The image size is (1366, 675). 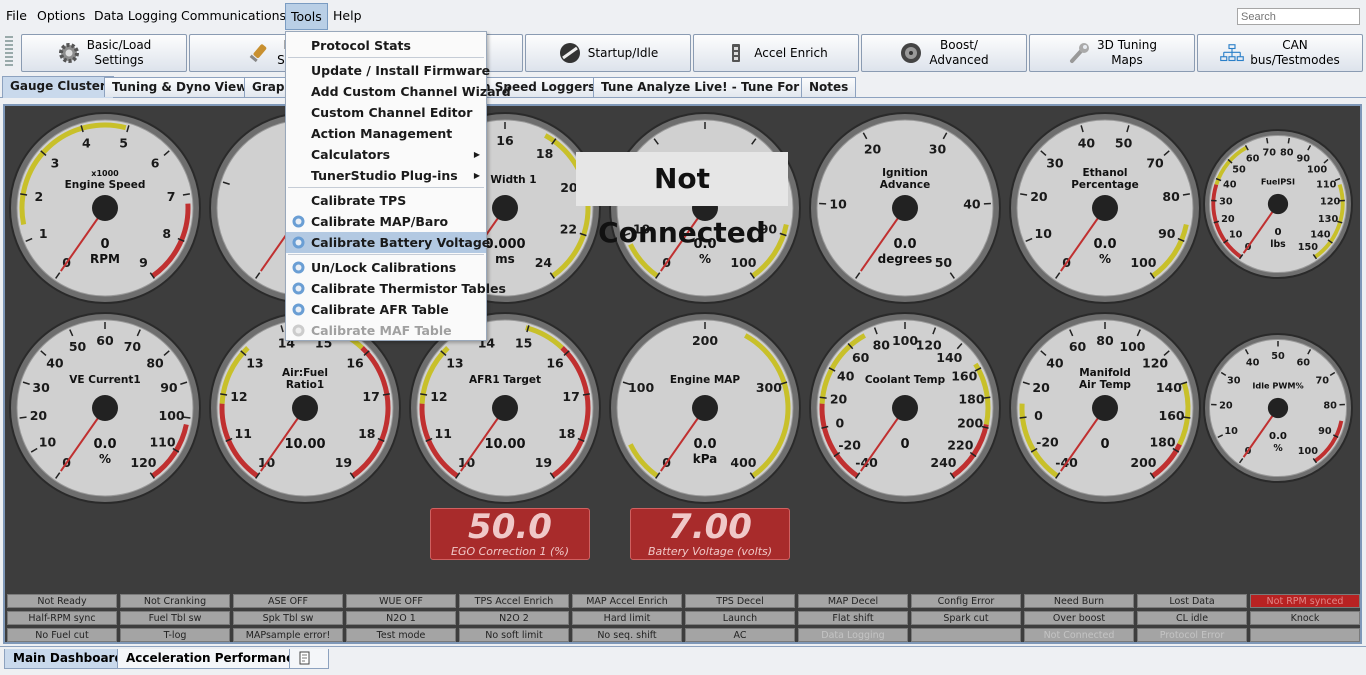 What do you see at coordinates (104, 380) in the screenshot?
I see `gauge-title: VE Current1` at bounding box center [104, 380].